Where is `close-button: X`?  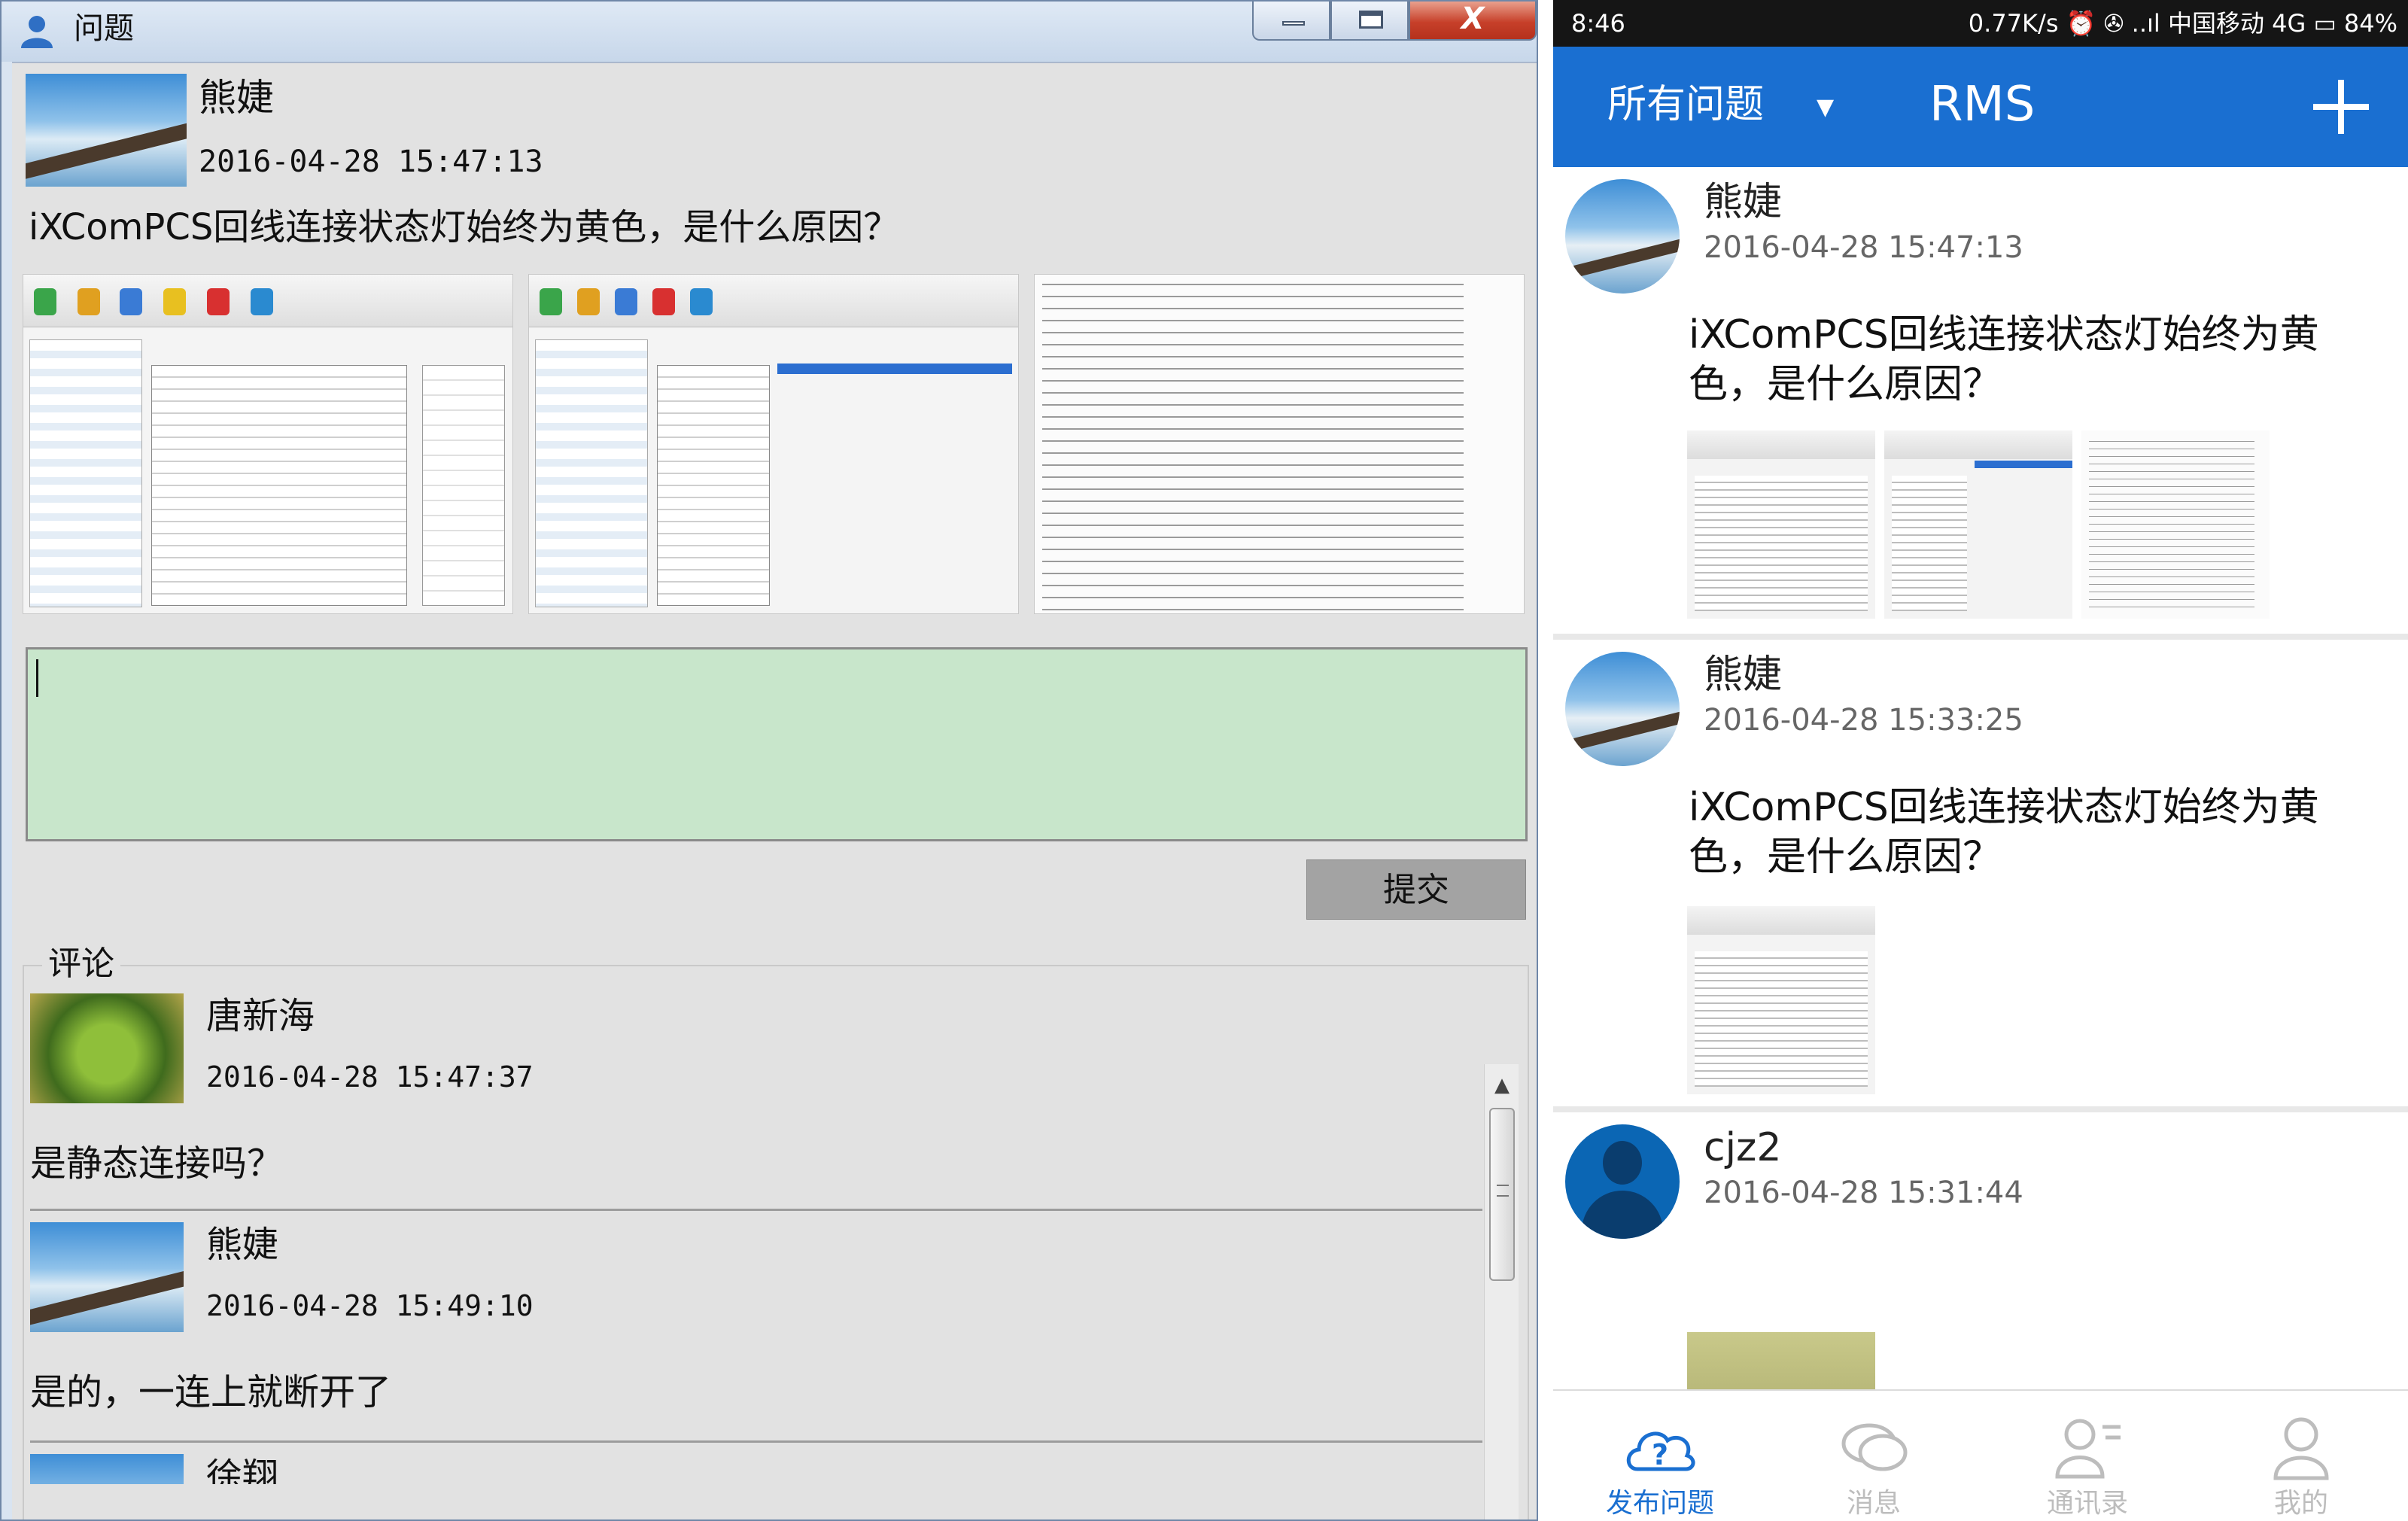 close-button: X is located at coordinates (1473, 21).